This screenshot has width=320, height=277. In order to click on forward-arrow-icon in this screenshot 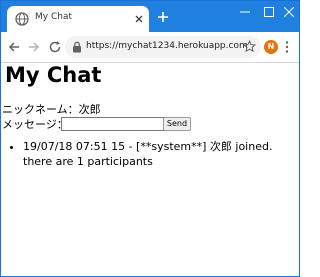, I will do `click(34, 47)`.